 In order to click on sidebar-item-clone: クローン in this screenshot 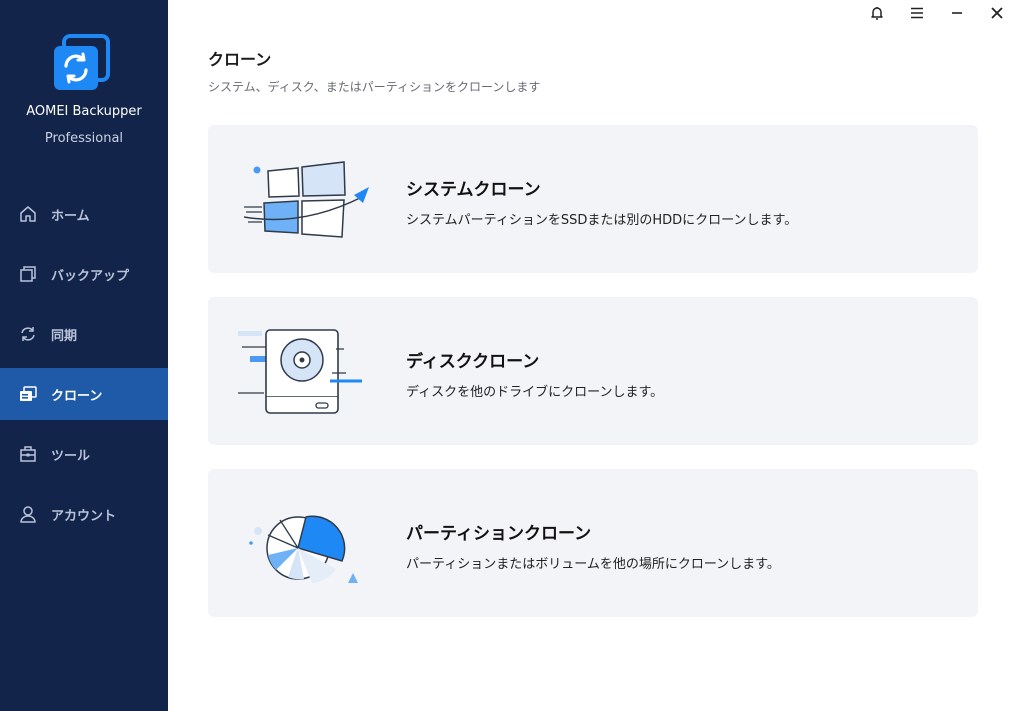, I will do `click(84, 394)`.